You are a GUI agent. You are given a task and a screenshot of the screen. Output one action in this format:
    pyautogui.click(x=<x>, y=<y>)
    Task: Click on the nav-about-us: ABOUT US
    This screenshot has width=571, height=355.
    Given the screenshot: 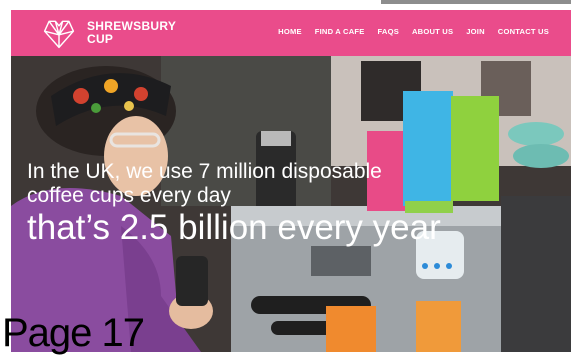 What is the action you would take?
    pyautogui.click(x=432, y=31)
    